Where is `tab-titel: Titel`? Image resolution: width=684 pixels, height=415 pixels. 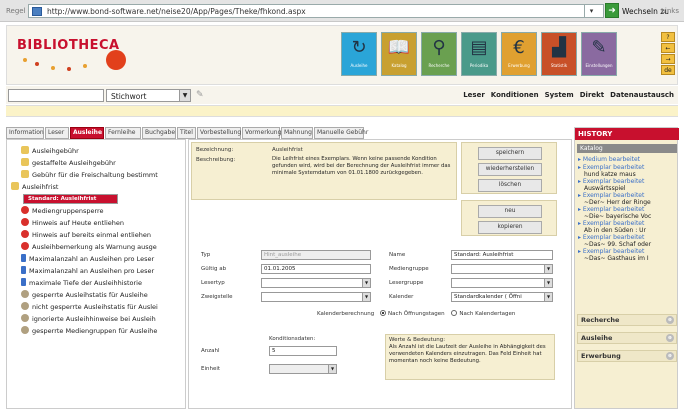
tab-titel: Titel is located at coordinates (186, 133).